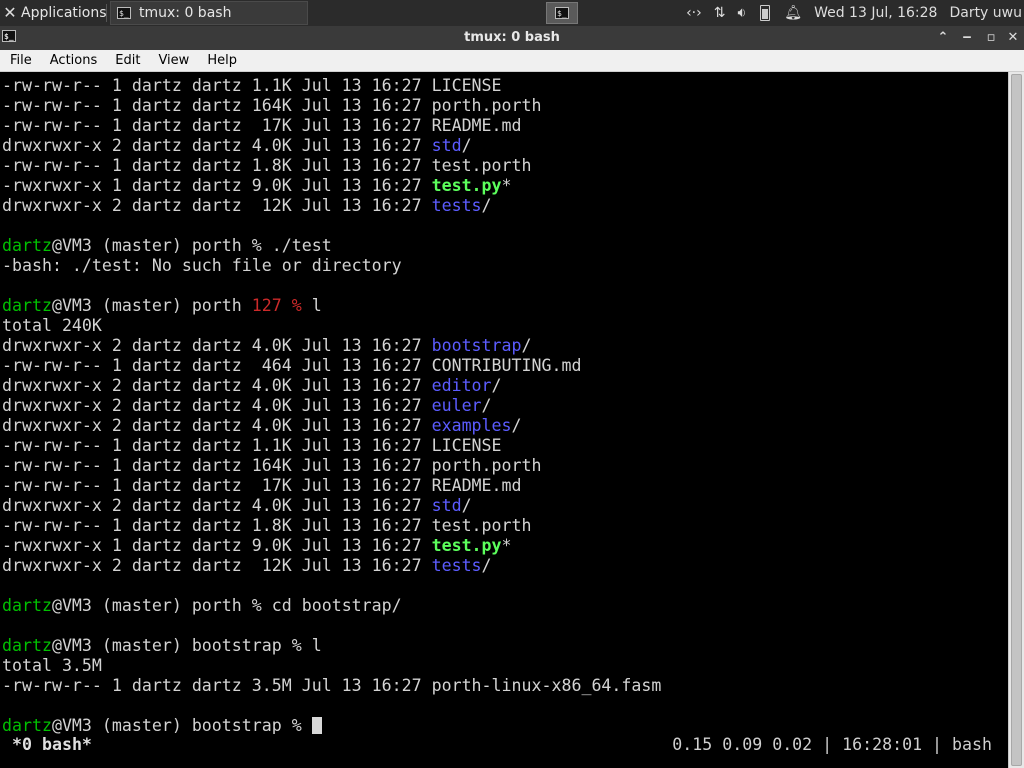  I want to click on workspace-terminal-launcher: $_, so click(562, 13).